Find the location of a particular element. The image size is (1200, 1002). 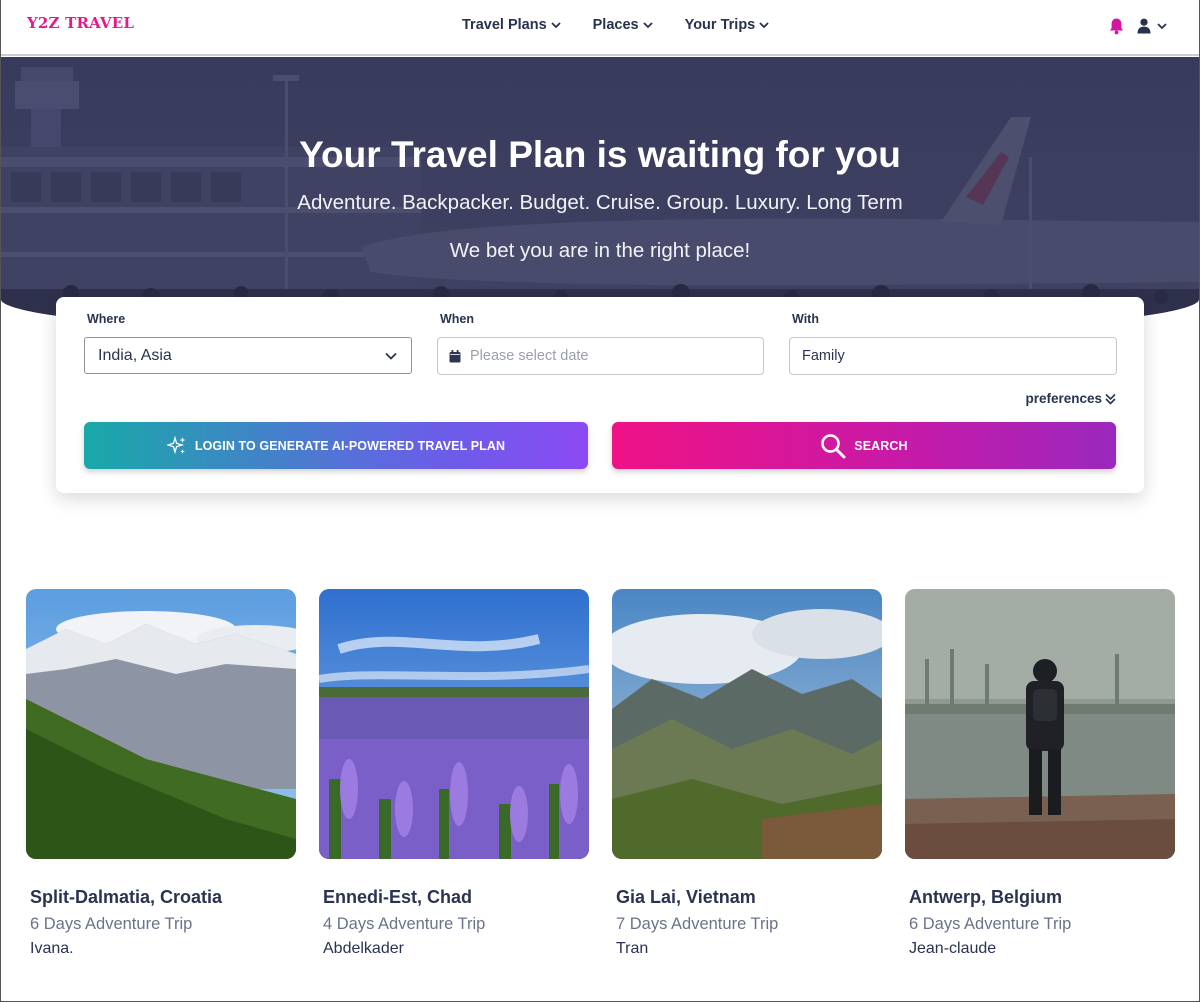

trip-card-duration: 4 Days Adventure Trip is located at coordinates (404, 924).